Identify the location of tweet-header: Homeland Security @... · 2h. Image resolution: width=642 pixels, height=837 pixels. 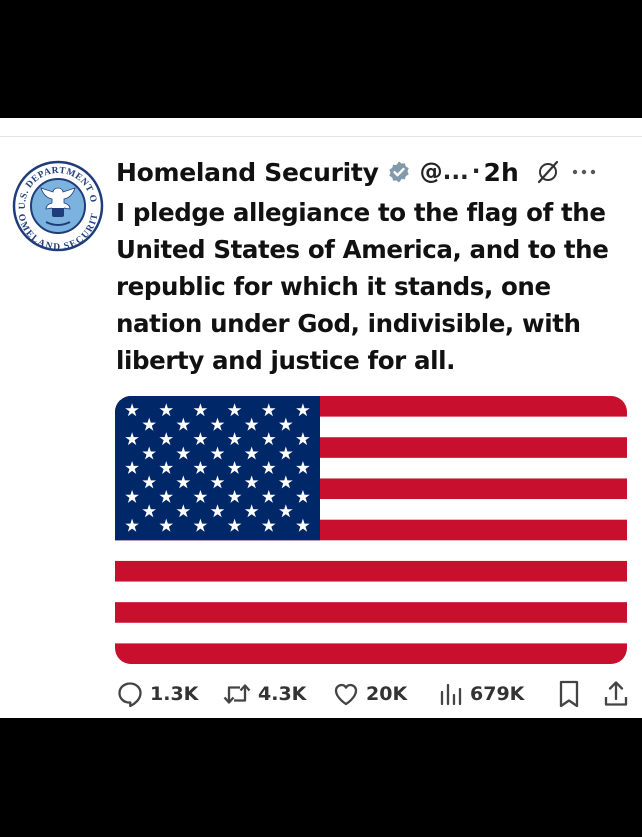
(356, 172).